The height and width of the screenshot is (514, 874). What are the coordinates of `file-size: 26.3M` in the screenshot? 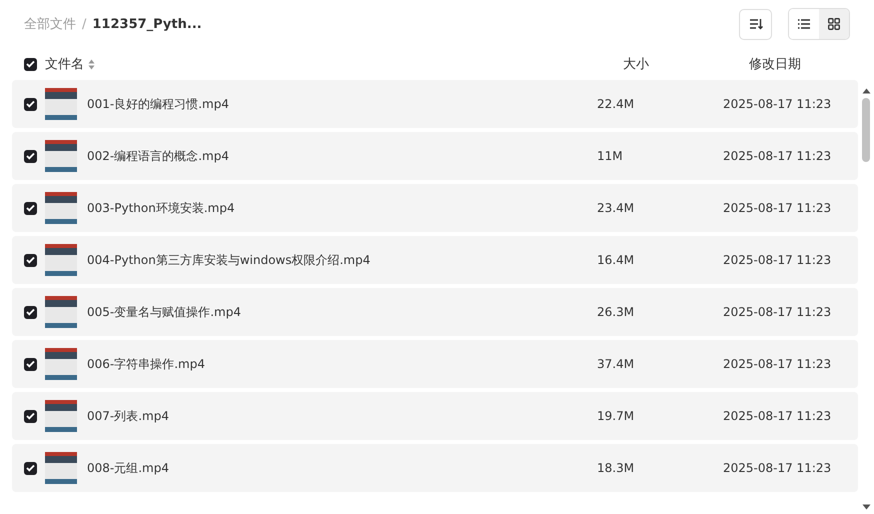 It's located at (616, 312).